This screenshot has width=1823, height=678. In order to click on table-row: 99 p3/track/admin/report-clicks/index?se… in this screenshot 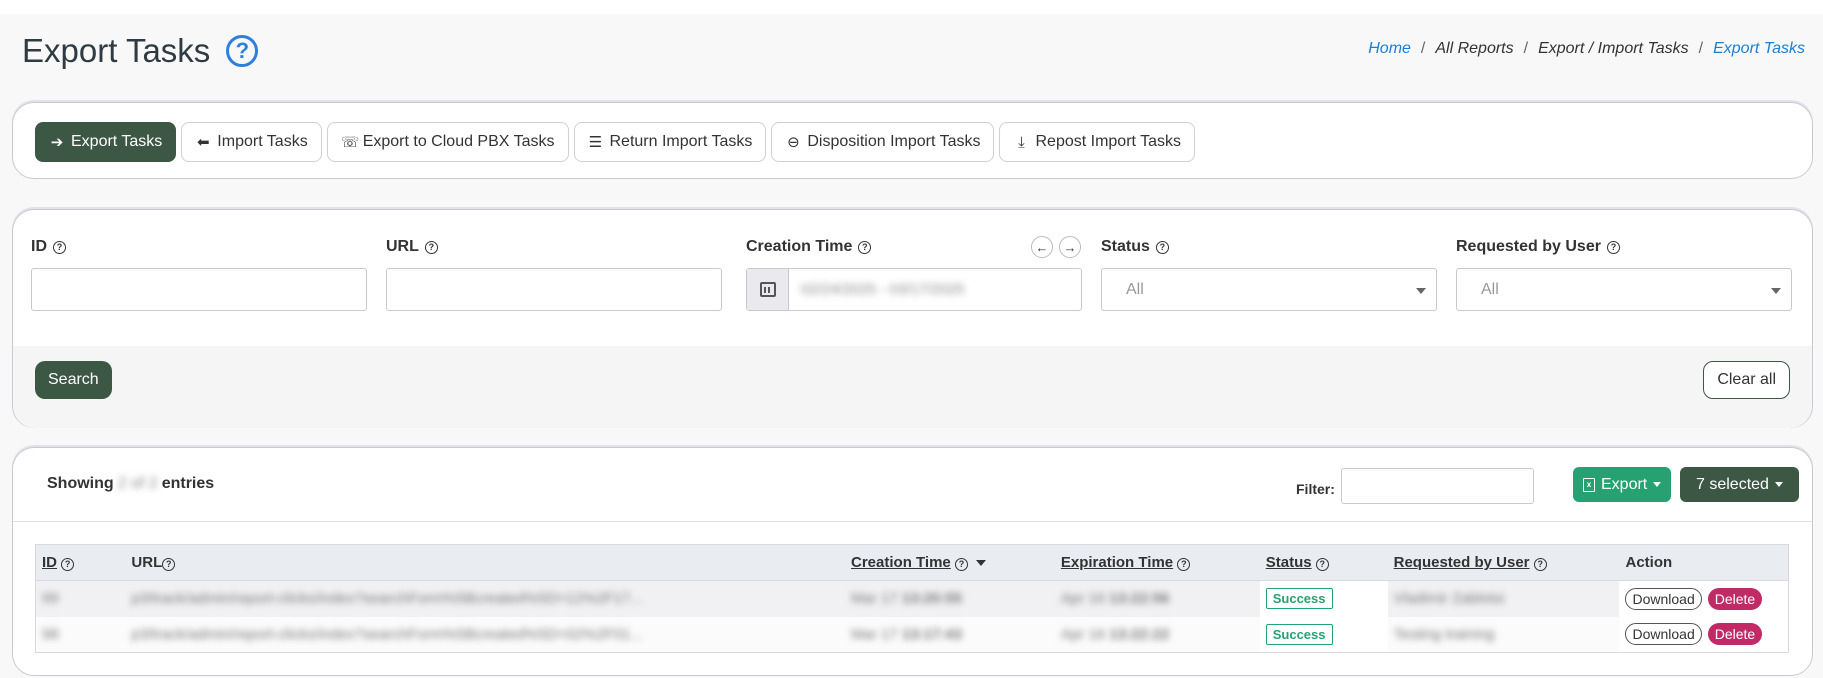, I will do `click(912, 598)`.